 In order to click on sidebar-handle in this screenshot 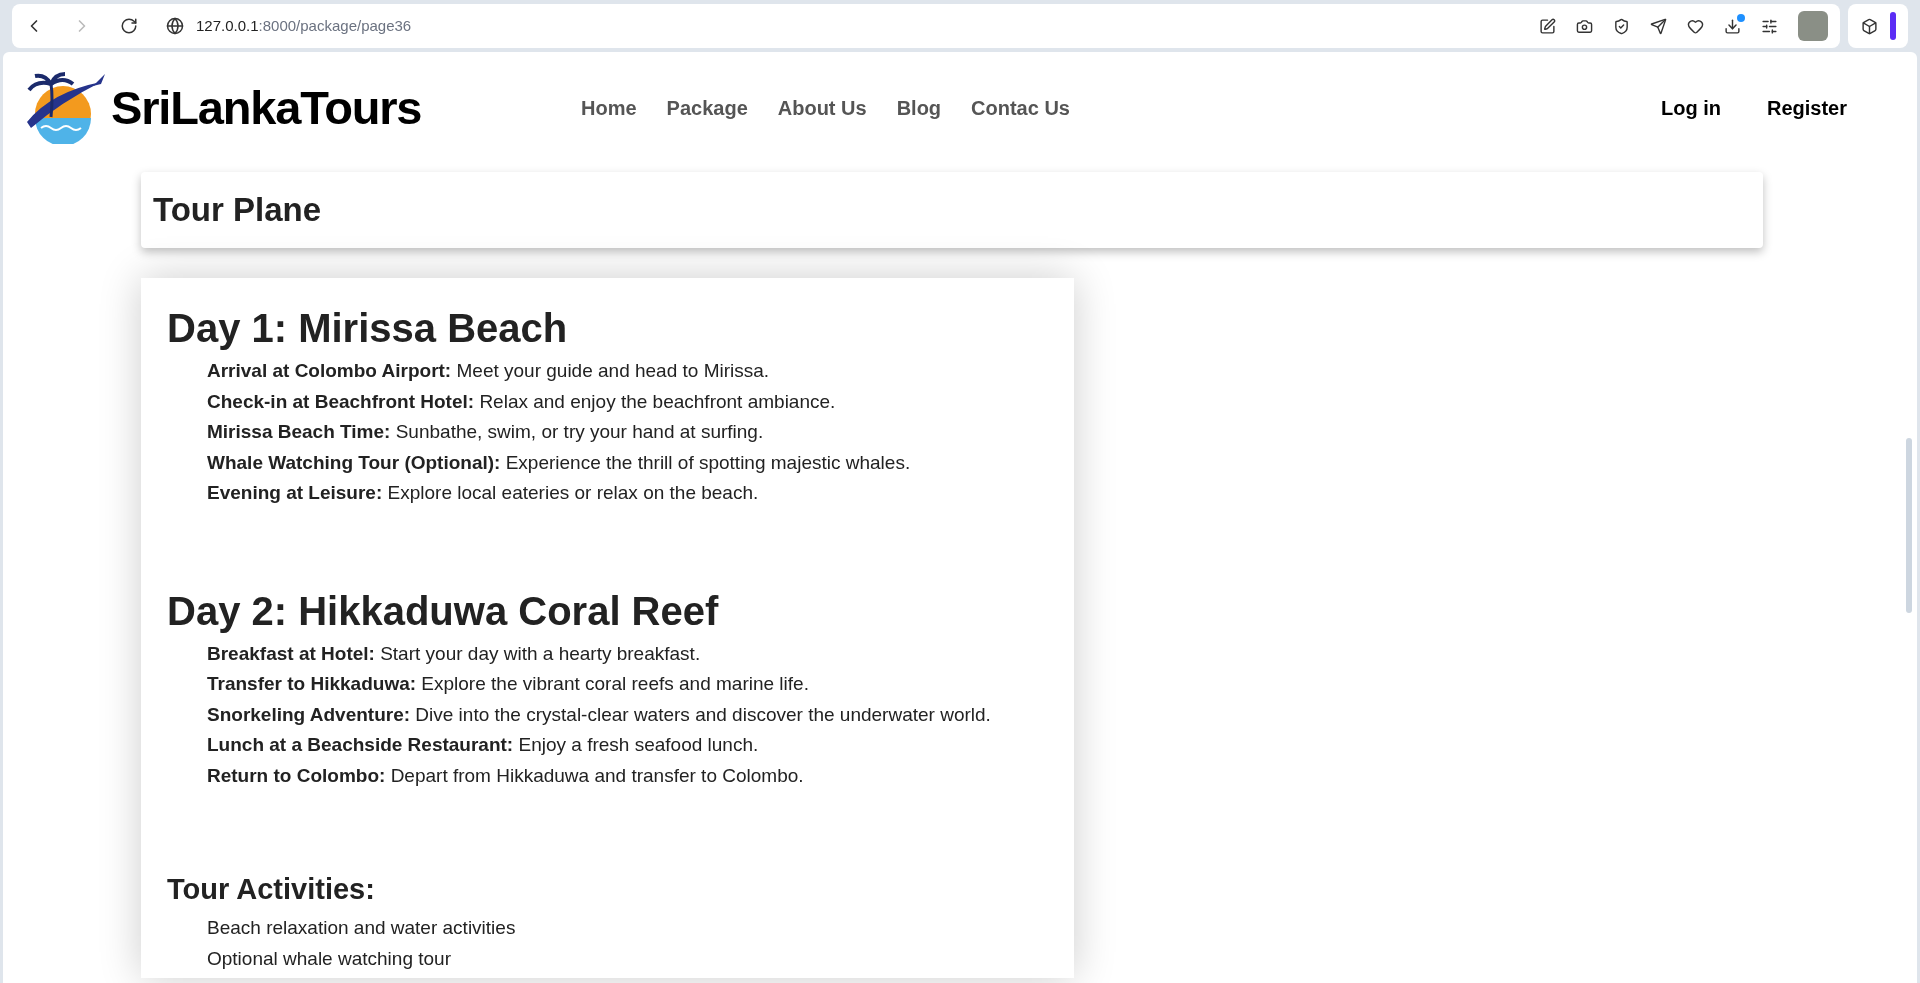, I will do `click(1892, 26)`.